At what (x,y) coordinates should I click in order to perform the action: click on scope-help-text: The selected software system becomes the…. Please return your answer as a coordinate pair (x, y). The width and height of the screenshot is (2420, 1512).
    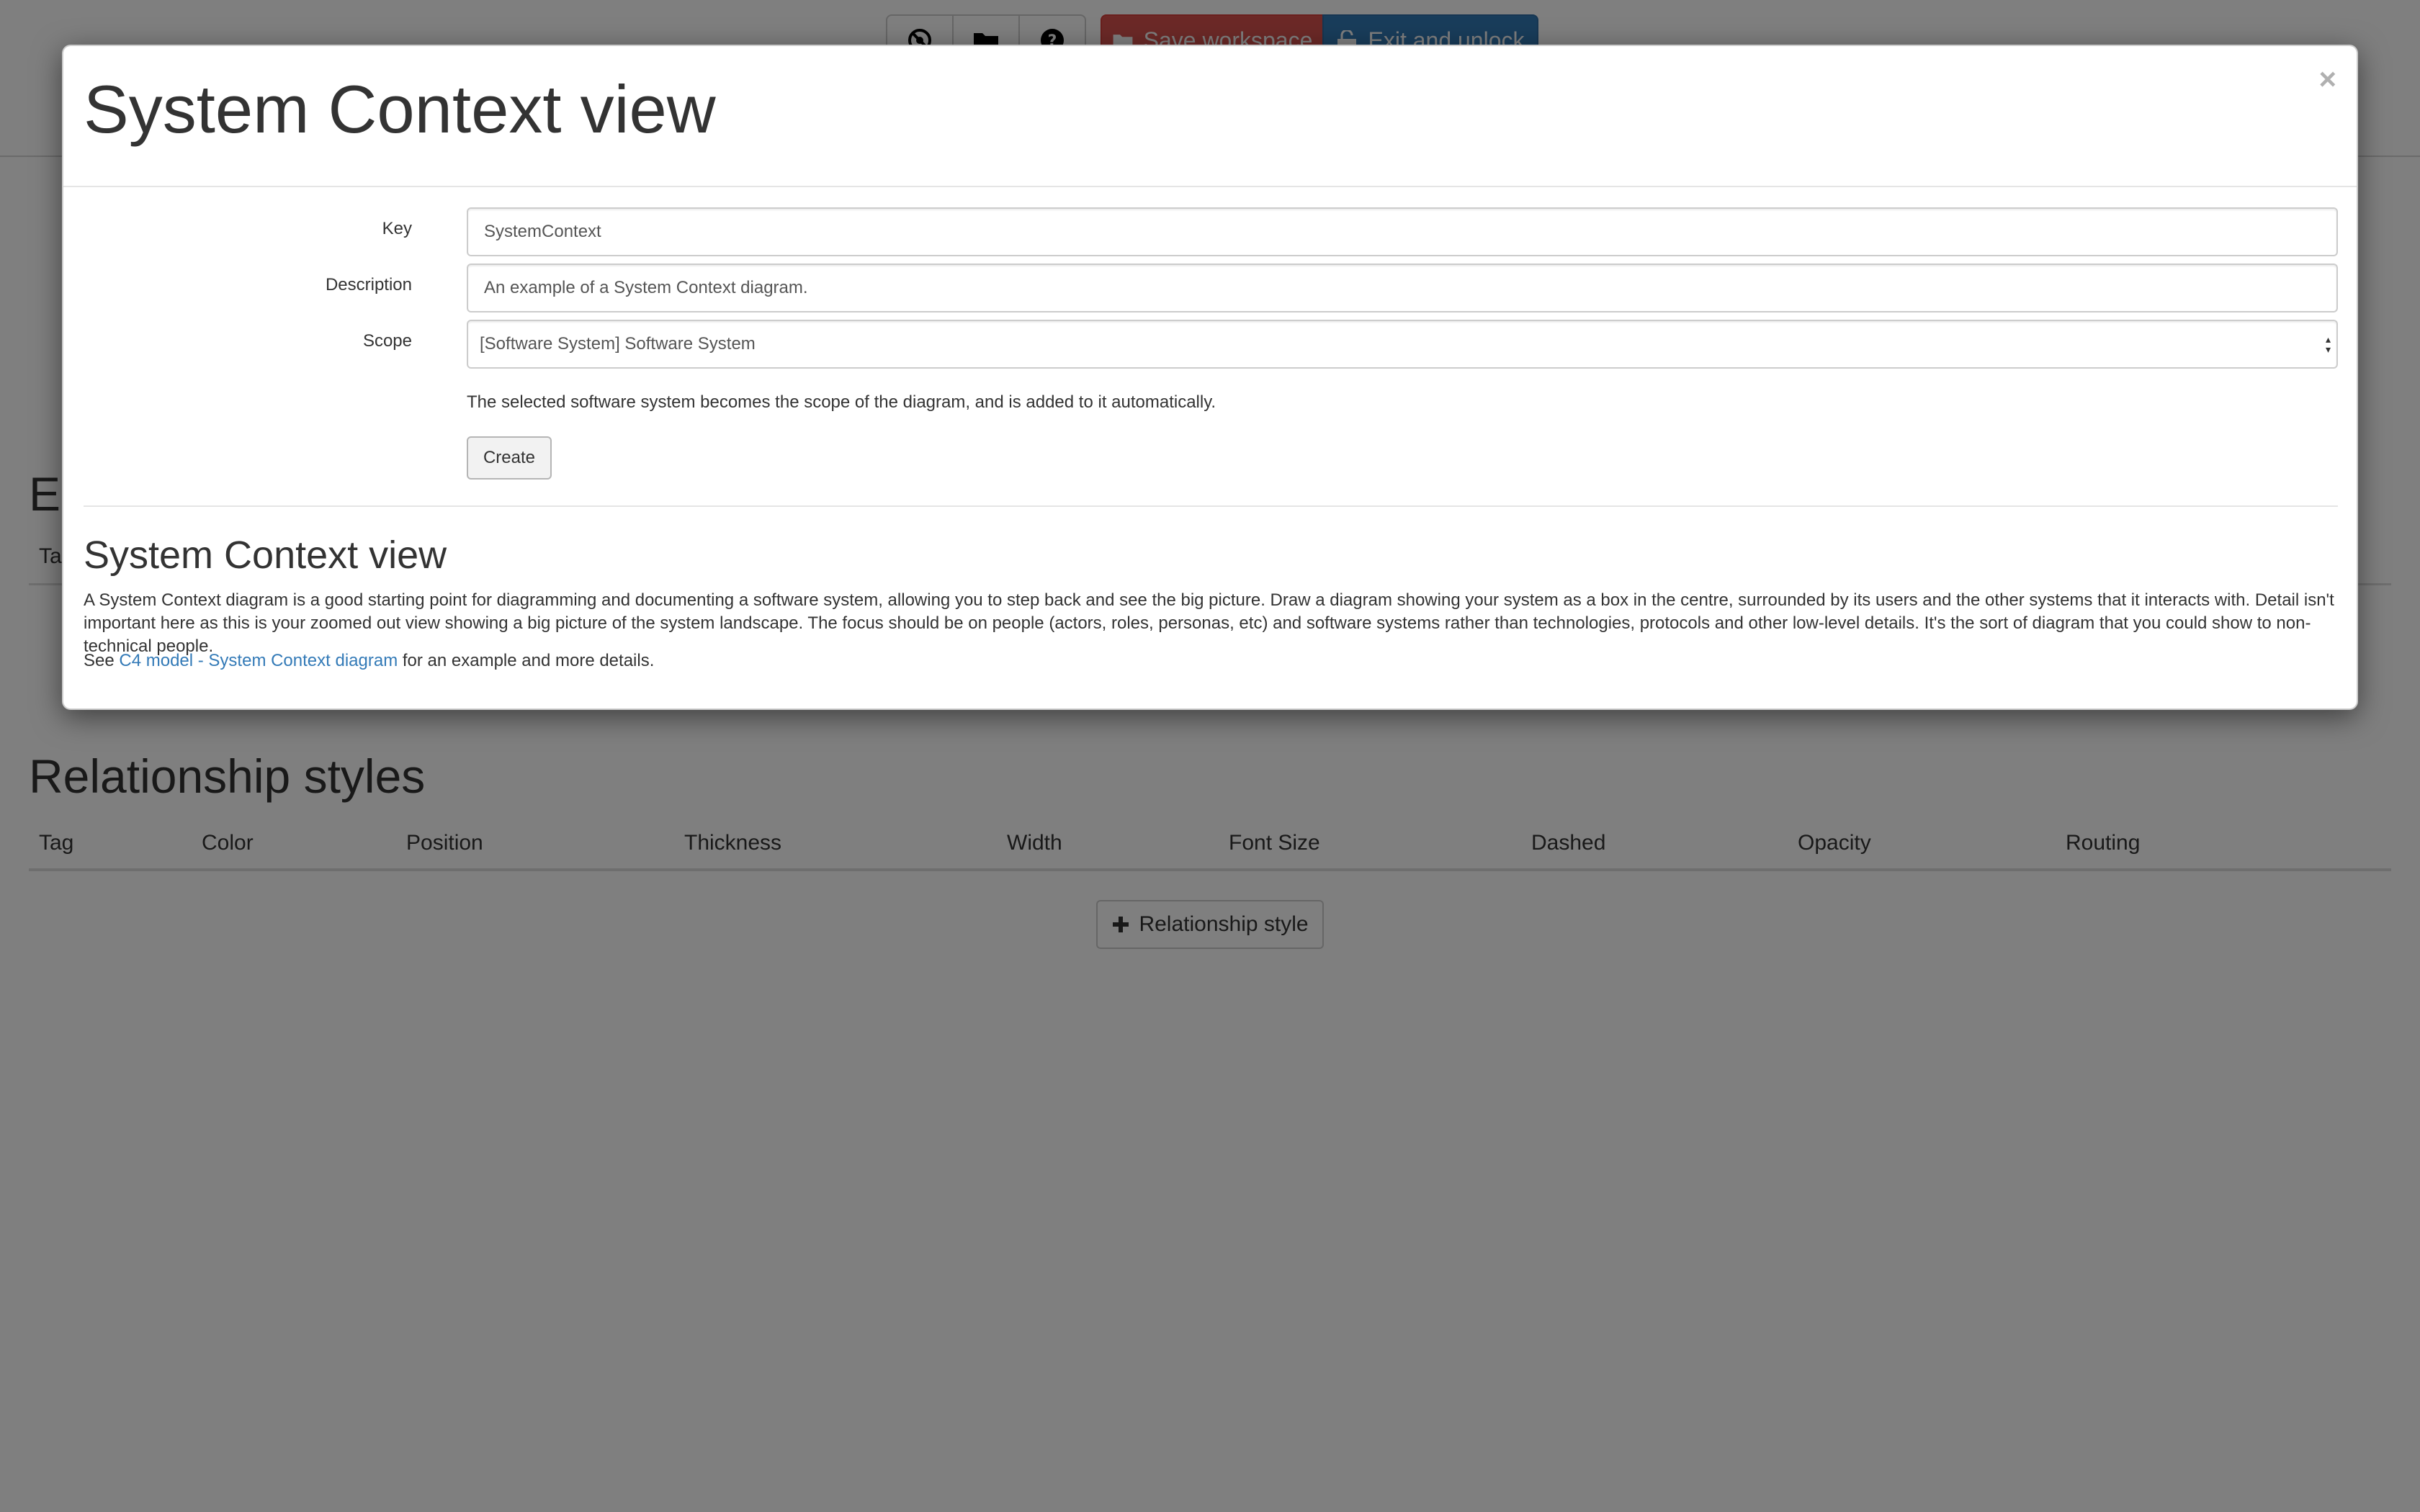
    Looking at the image, I should click on (842, 402).